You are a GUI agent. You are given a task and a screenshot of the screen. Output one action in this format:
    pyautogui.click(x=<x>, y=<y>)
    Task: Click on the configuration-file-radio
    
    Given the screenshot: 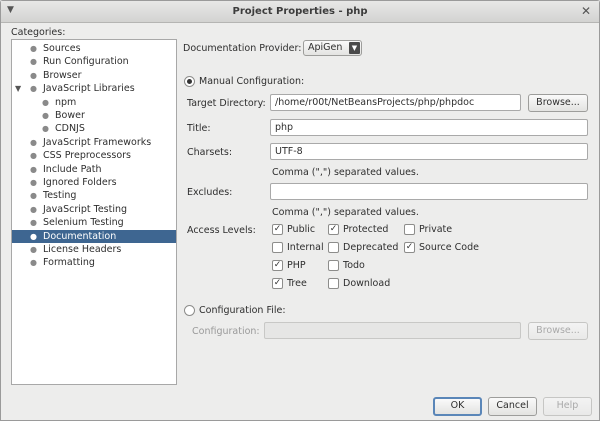 What is the action you would take?
    pyautogui.click(x=189, y=310)
    